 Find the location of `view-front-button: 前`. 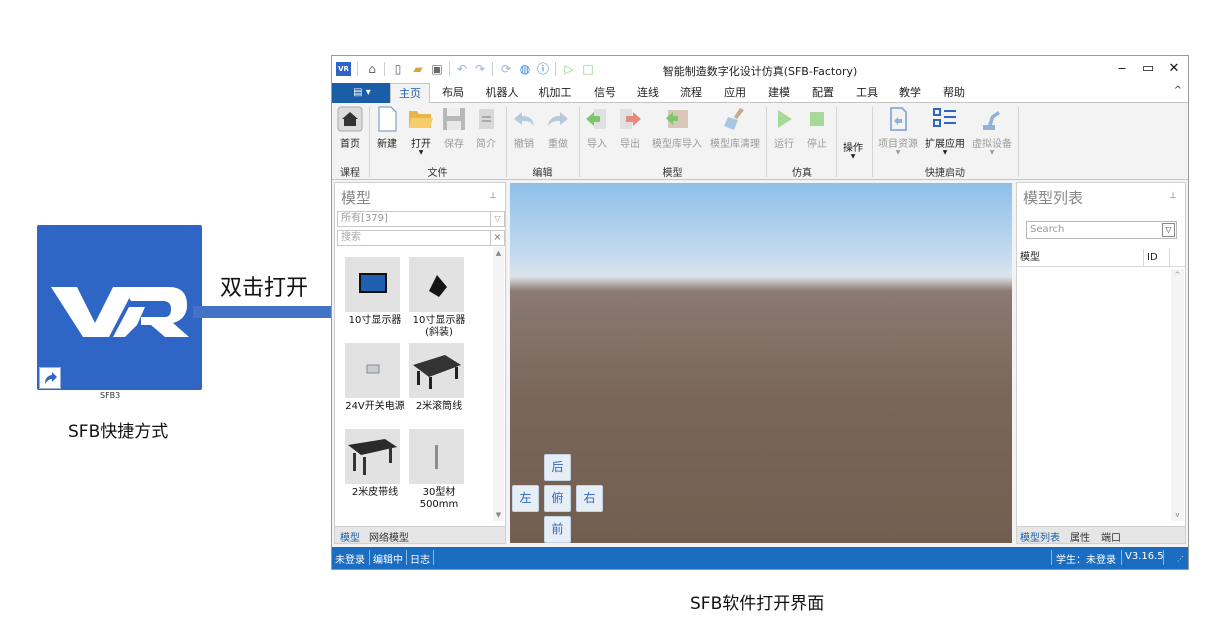

view-front-button: 前 is located at coordinates (557, 529).